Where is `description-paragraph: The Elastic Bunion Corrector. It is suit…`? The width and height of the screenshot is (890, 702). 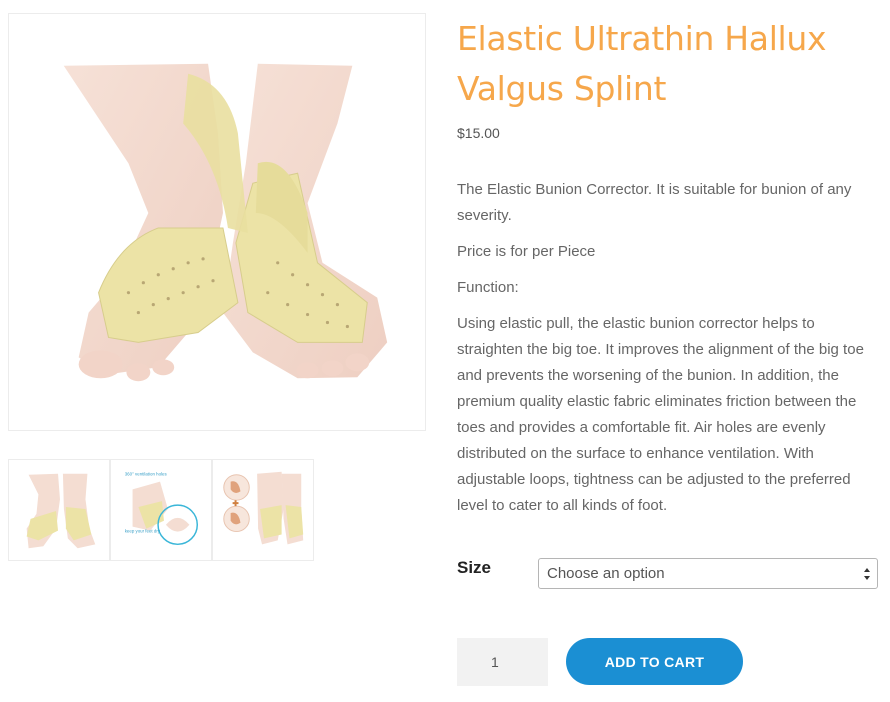
description-paragraph: The Elastic Bunion Corrector. It is suit… is located at coordinates (654, 202).